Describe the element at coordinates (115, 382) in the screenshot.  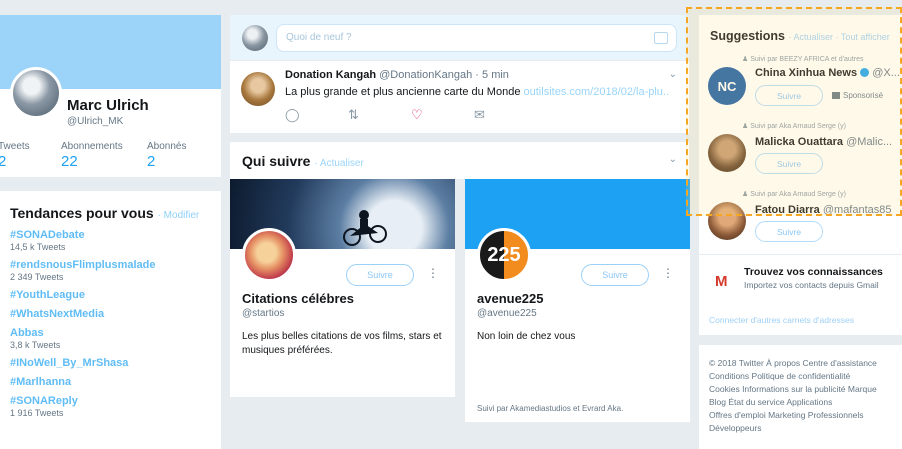
I see `trend-item: #Marlhanna` at that location.